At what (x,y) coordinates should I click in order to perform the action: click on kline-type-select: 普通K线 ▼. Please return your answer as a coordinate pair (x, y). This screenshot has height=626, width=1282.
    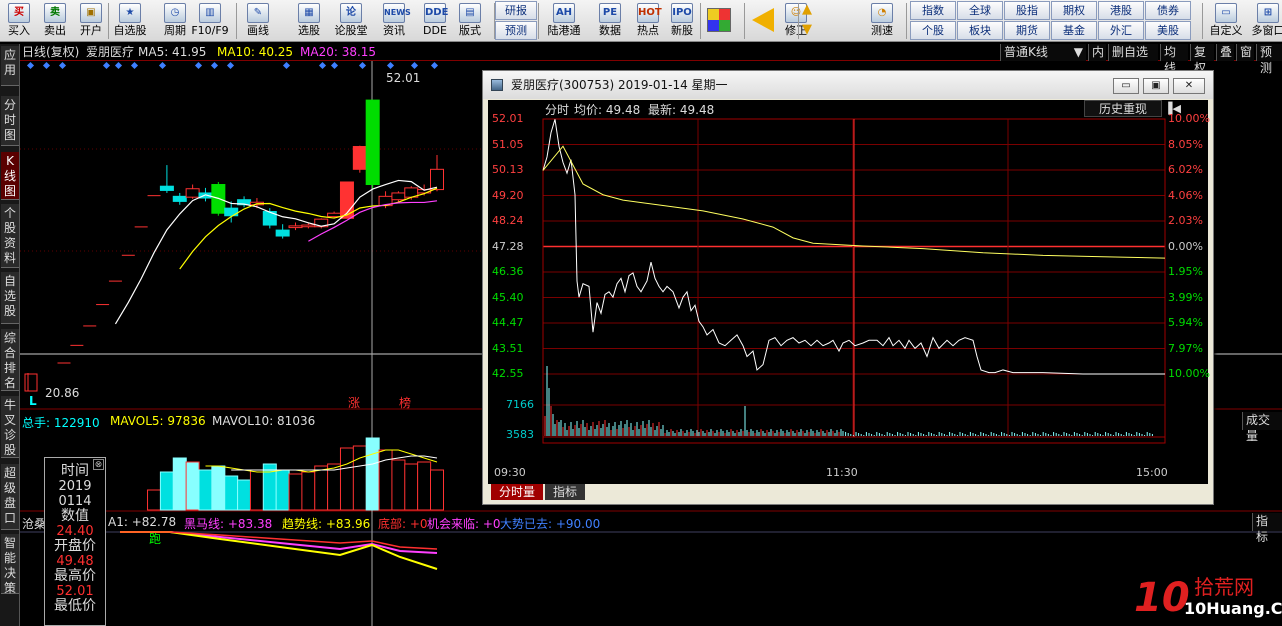
    Looking at the image, I should click on (1043, 52).